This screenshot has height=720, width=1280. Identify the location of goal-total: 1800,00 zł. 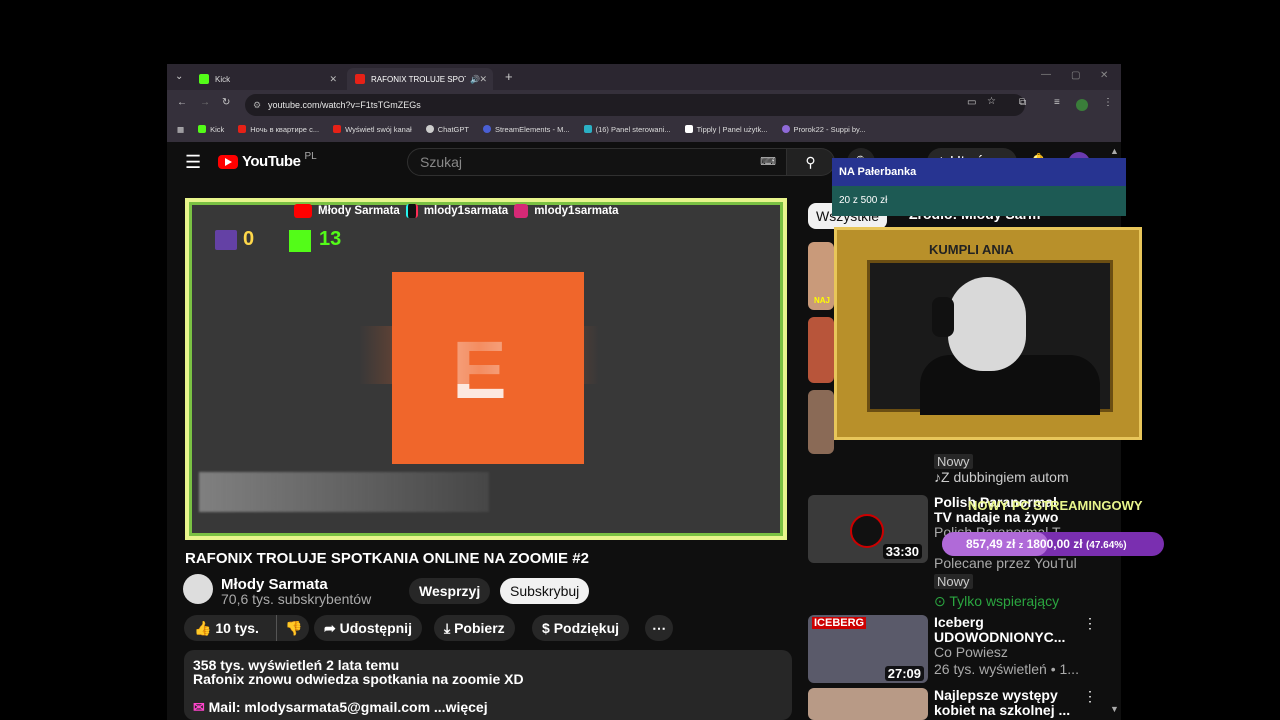
(1054, 544).